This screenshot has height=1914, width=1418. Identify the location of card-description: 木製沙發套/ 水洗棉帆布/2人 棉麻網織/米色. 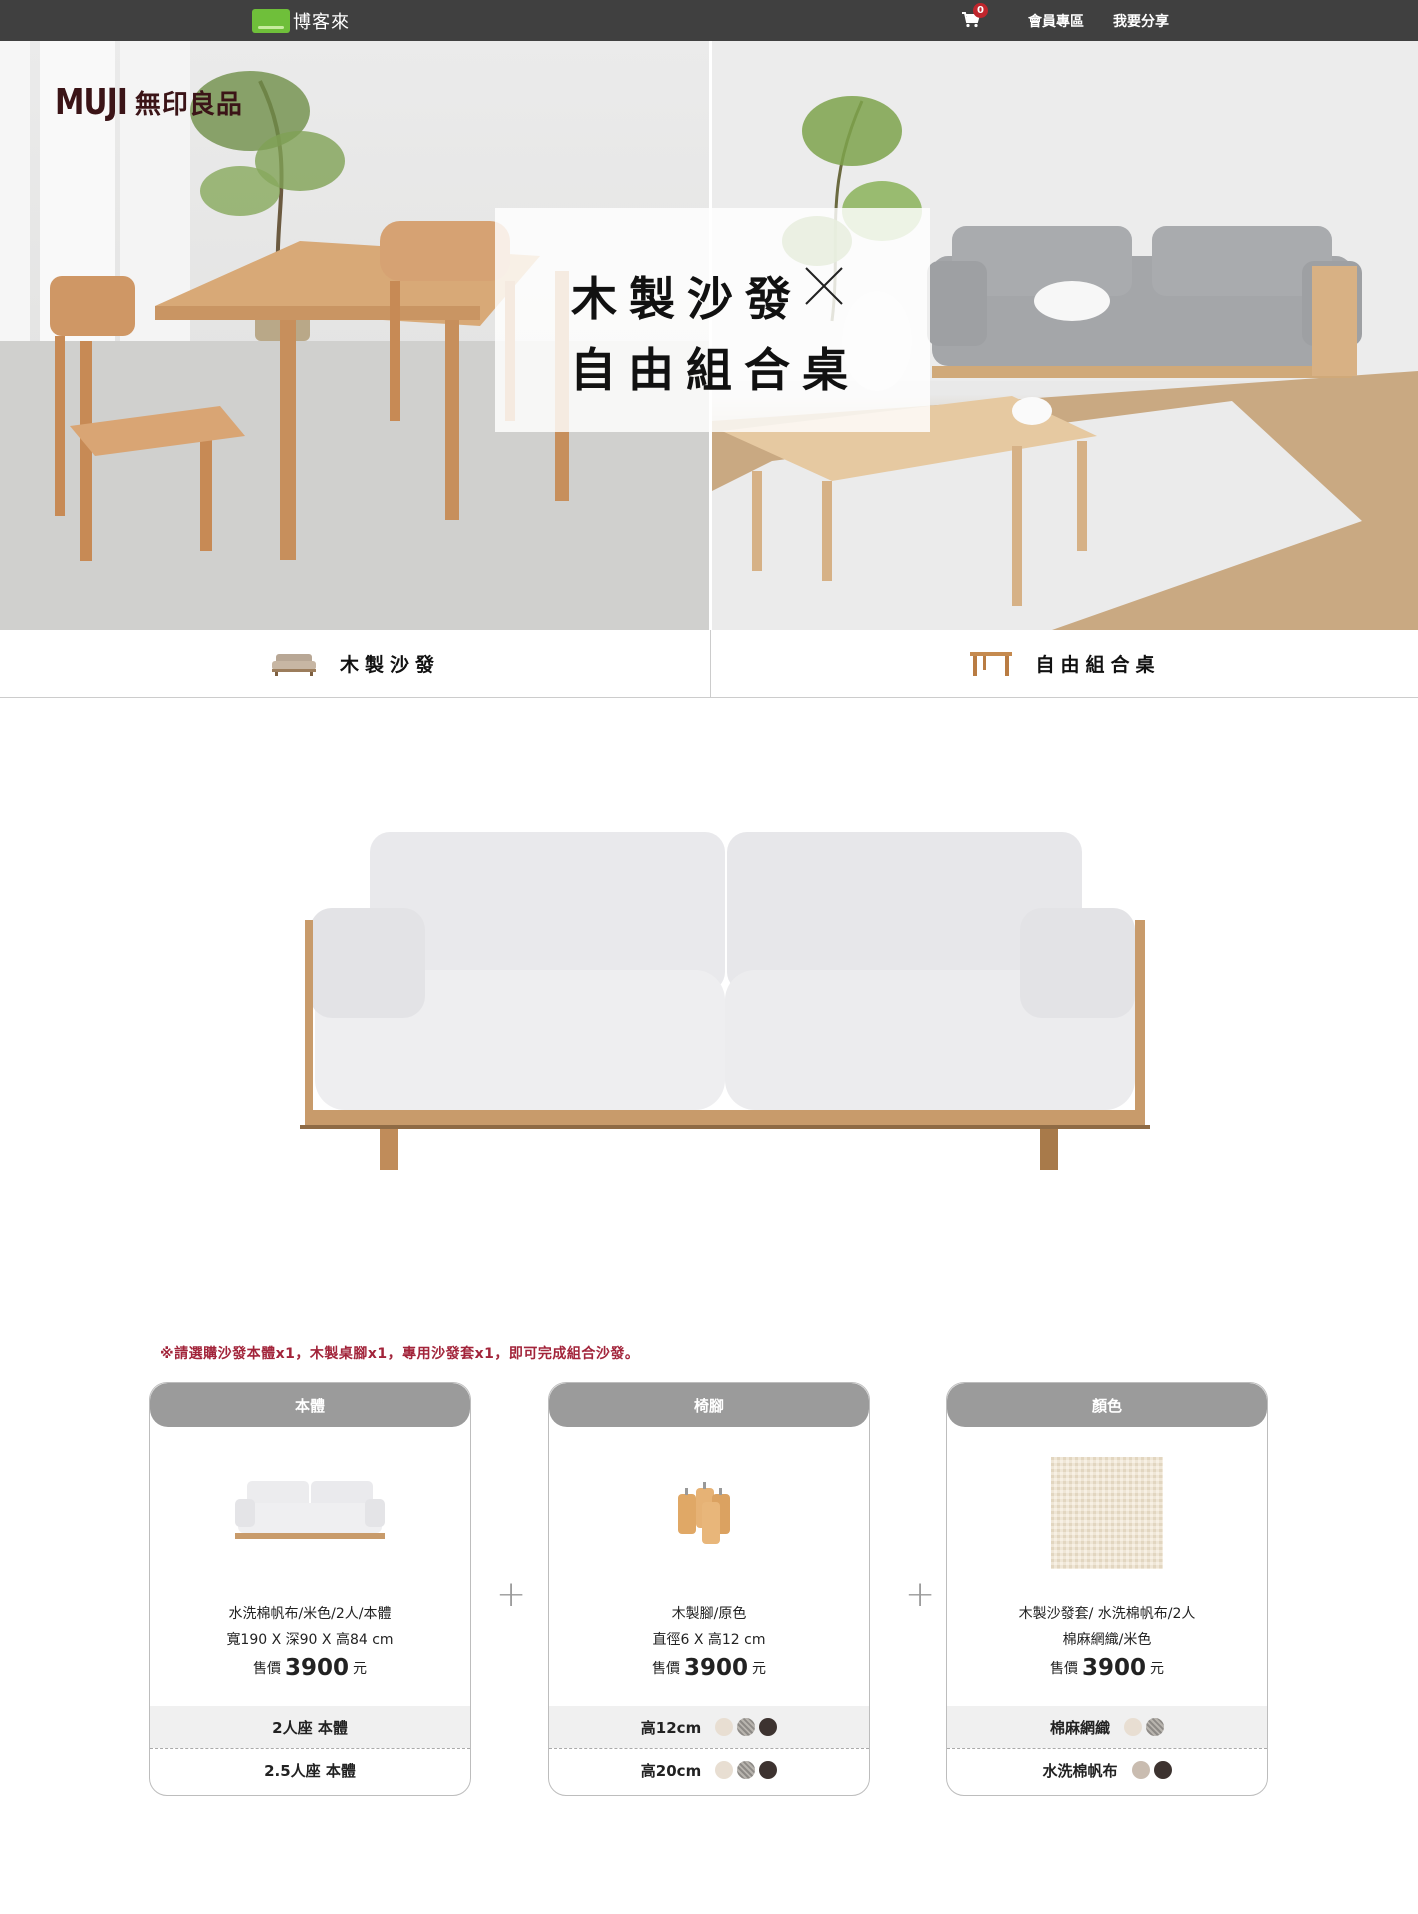
(1107, 1627).